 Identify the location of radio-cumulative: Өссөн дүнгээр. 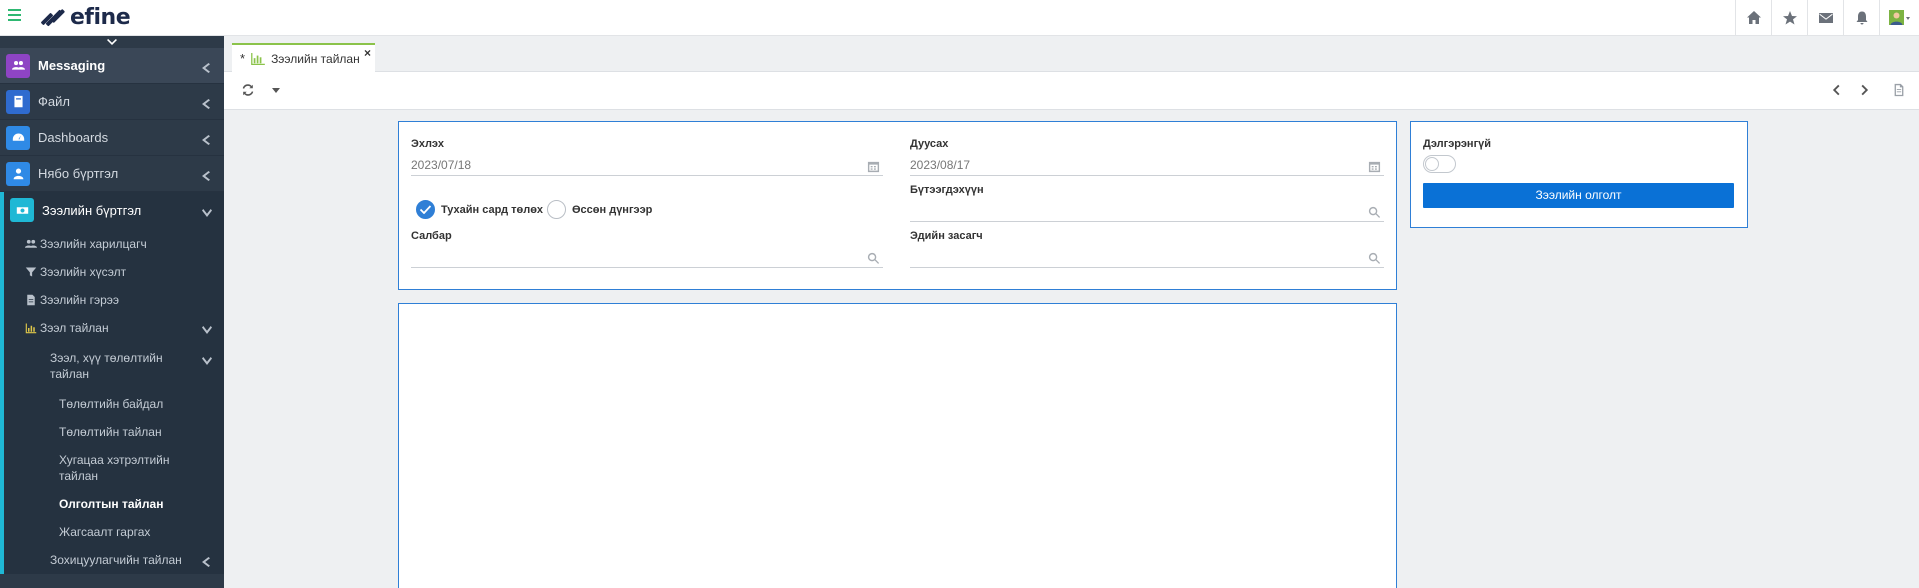
(599, 209).